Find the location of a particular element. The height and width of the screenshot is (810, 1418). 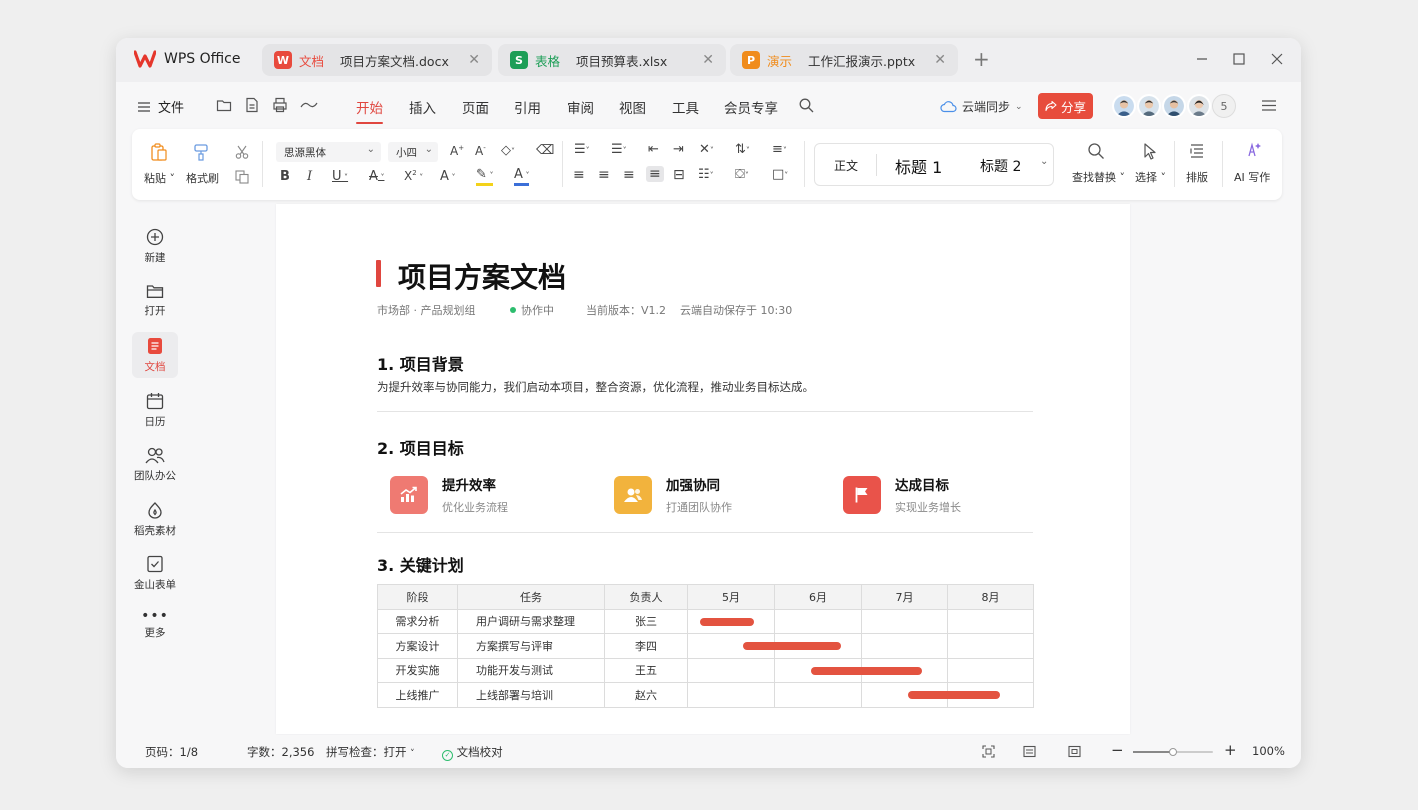

open-folder-icon is located at coordinates (224, 105).